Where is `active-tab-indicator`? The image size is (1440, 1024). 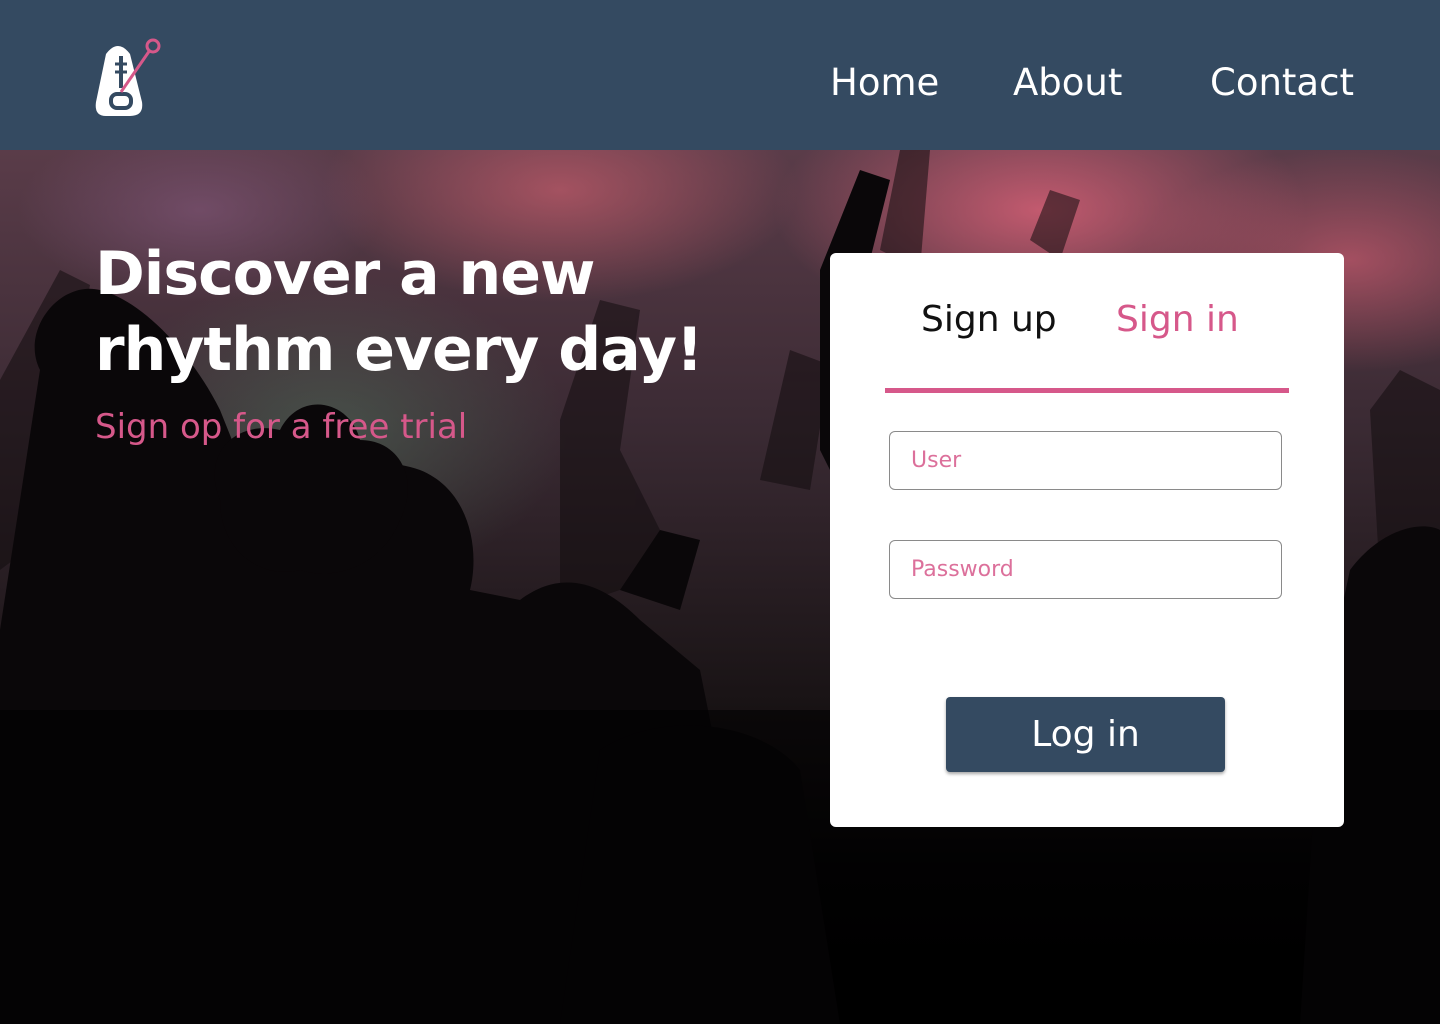 active-tab-indicator is located at coordinates (1087, 390).